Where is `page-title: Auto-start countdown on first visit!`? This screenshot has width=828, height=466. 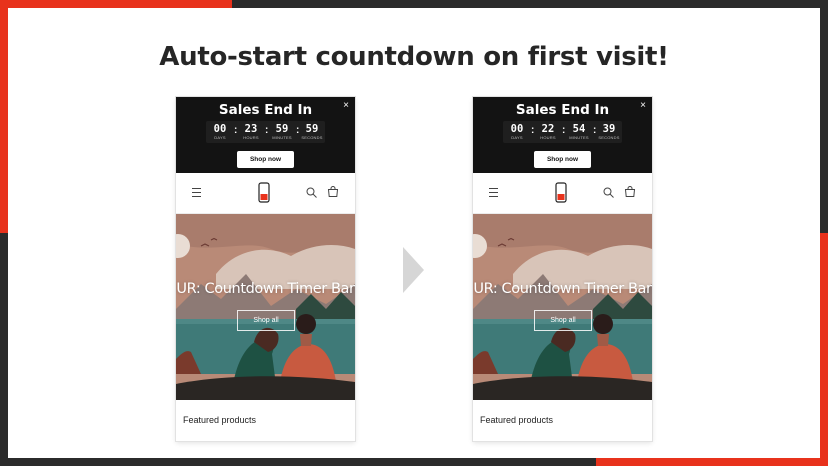
page-title: Auto-start countdown on first visit! is located at coordinates (414, 57).